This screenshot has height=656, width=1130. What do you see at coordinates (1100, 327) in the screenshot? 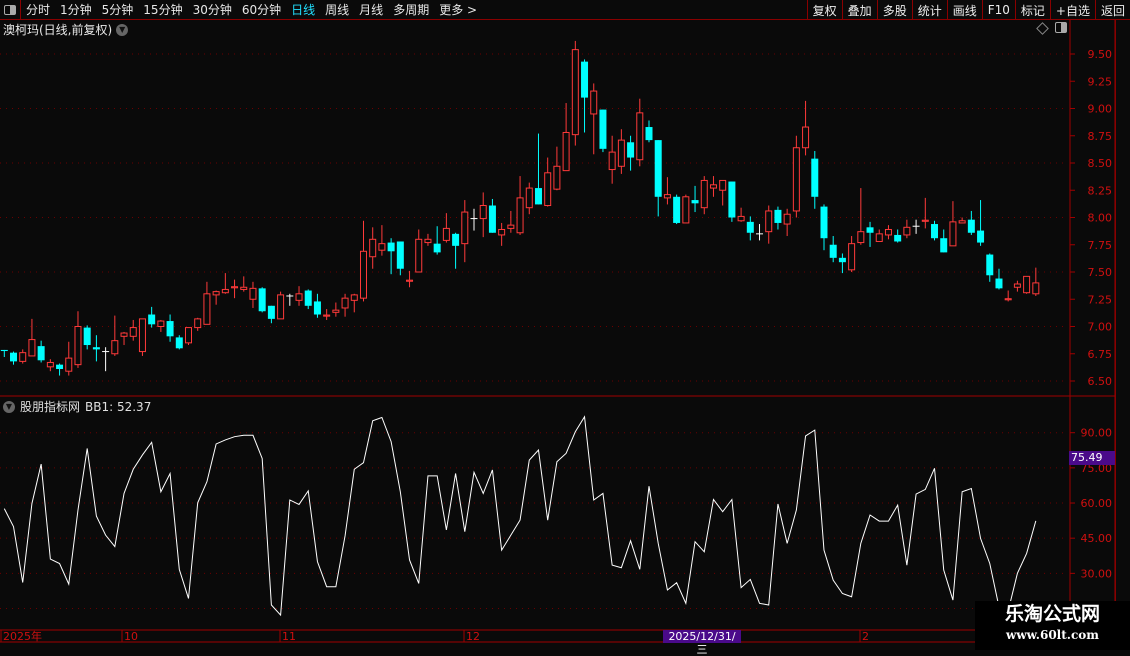
I see `price-tick-label: 7.00` at bounding box center [1100, 327].